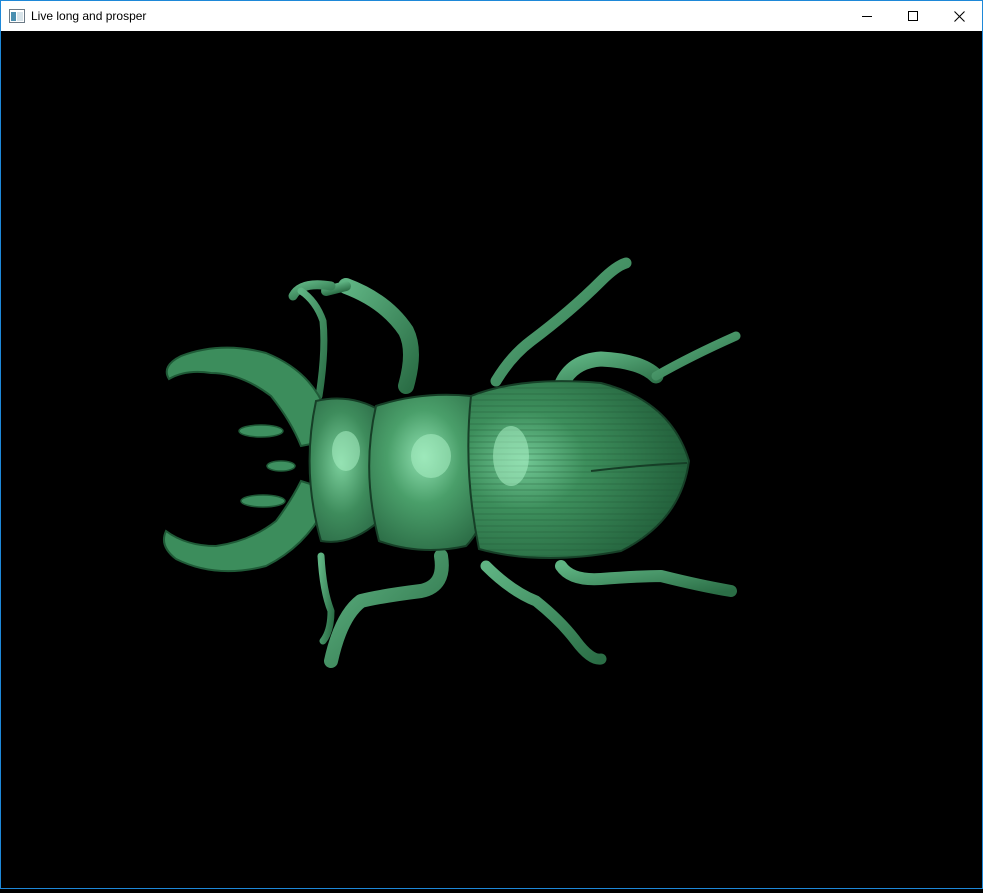 The width and height of the screenshot is (983, 893). What do you see at coordinates (17, 16) in the screenshot?
I see `app-icon` at bounding box center [17, 16].